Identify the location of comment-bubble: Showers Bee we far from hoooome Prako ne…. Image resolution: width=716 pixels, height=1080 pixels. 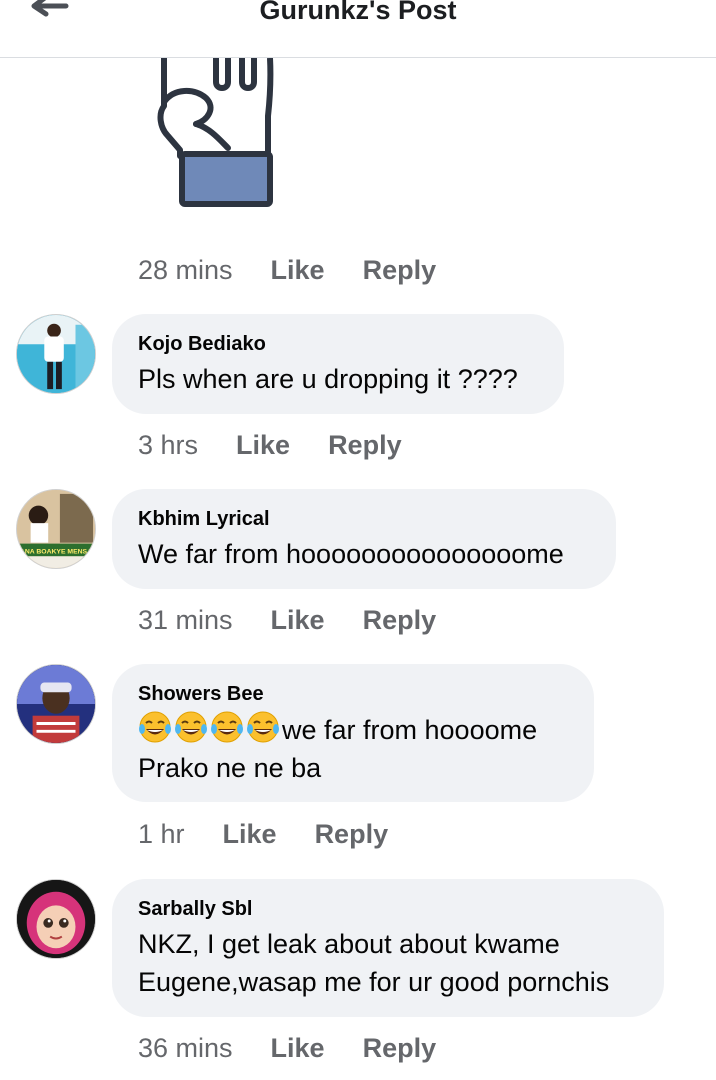
(353, 733).